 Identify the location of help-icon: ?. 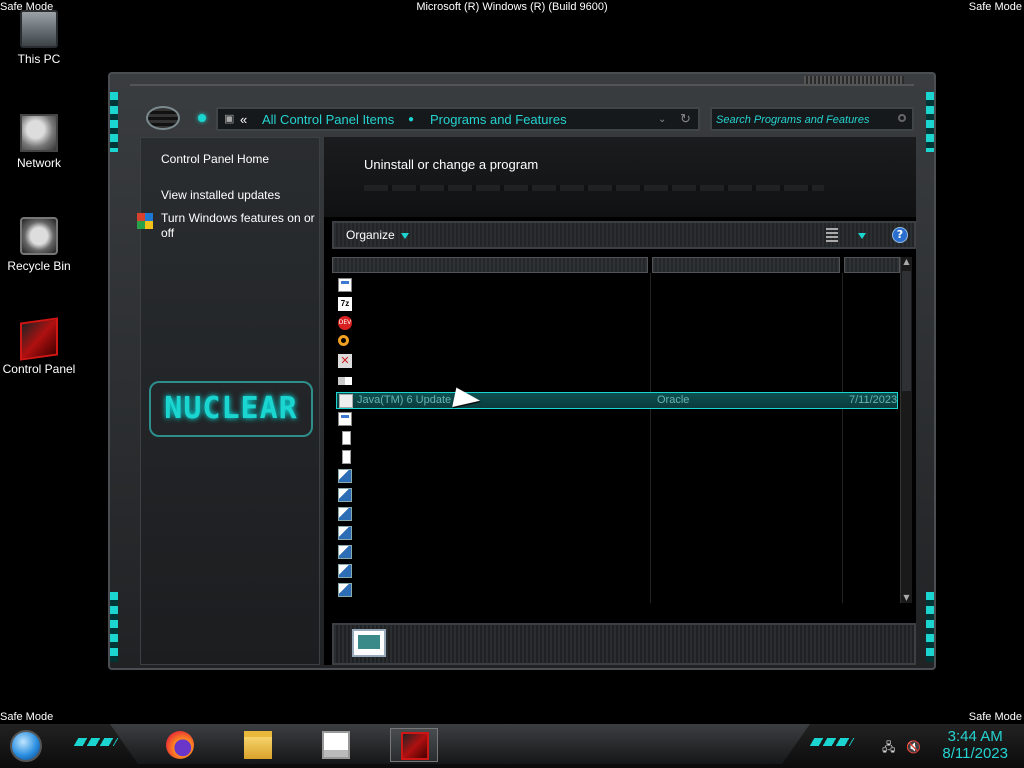
(900, 235).